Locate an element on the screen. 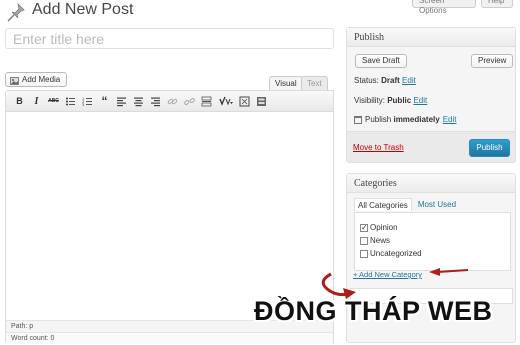 The width and height of the screenshot is (520, 345). svg-text: 3 is located at coordinates (83, 105).